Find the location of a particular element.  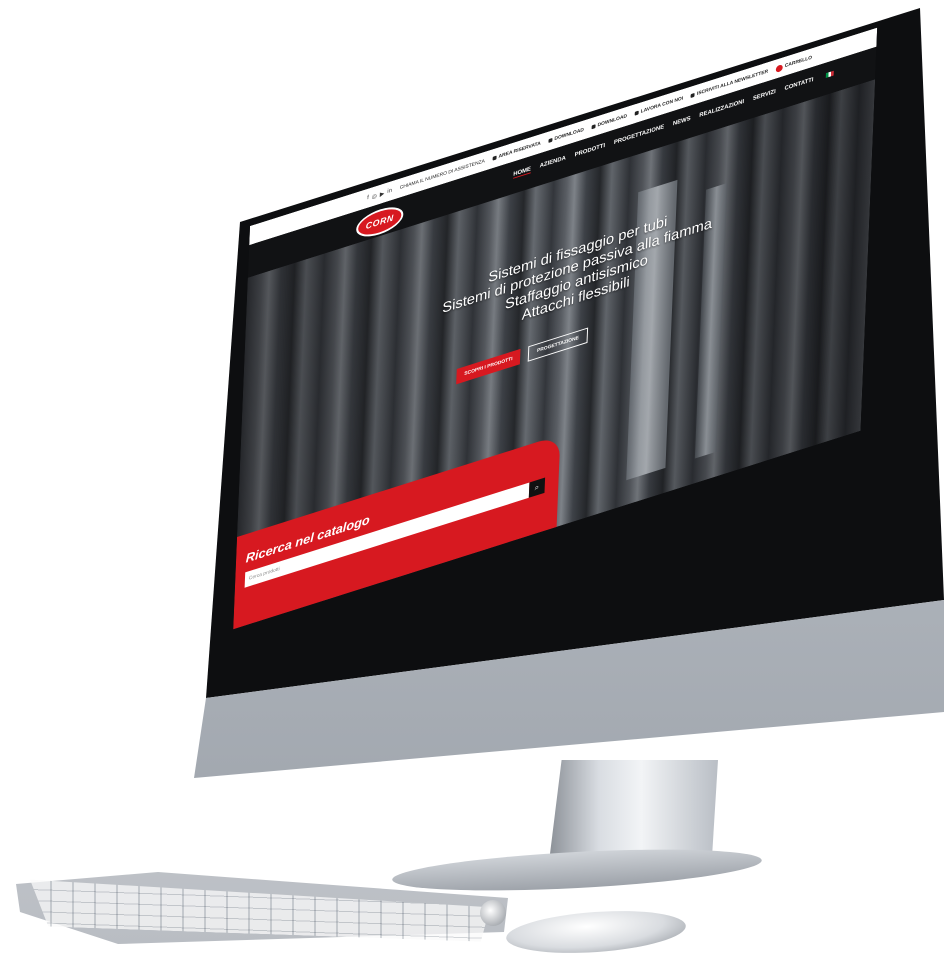

cart-icon is located at coordinates (779, 68).